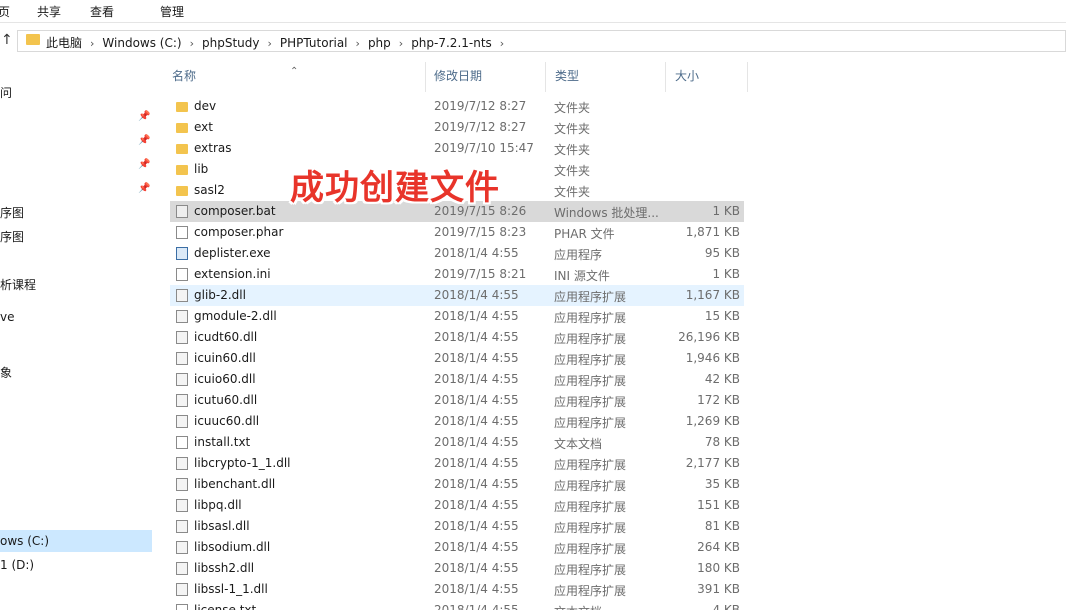  Describe the element at coordinates (457, 337) in the screenshot. I see `file-row: icudt60.dll 2018/1/4 4:55 应用程序扩展 26,196 KB` at that location.